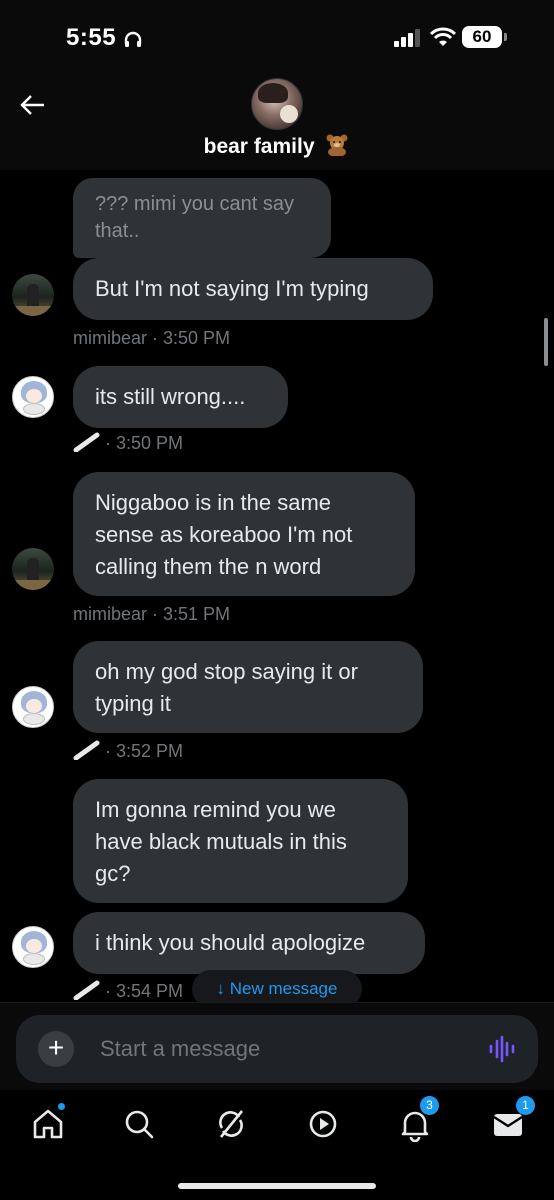 Image resolution: width=554 pixels, height=1200 pixels. I want to click on composer: +, so click(277, 1049).